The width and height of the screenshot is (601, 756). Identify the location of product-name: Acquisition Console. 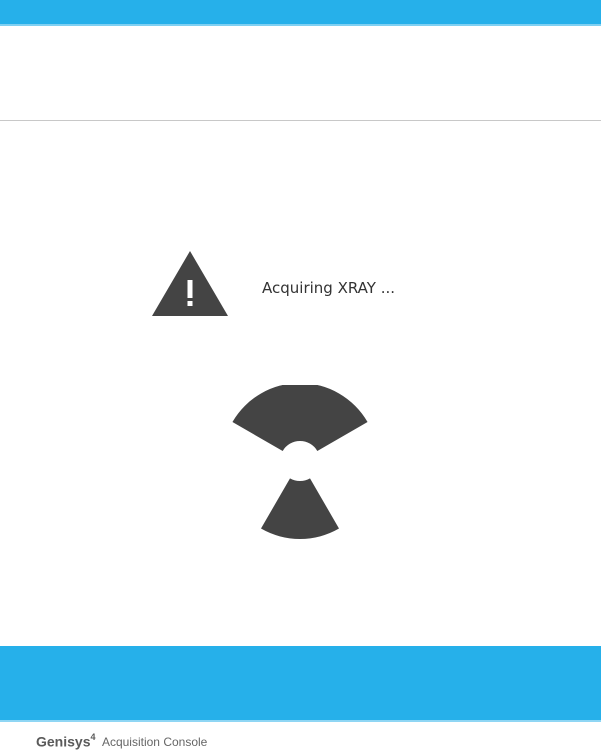
(154, 742).